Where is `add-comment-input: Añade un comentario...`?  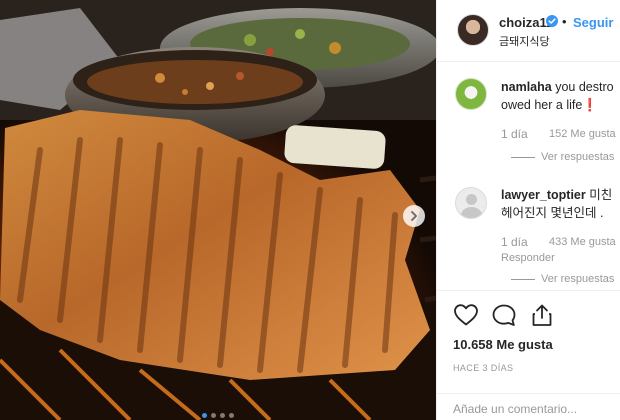
add-comment-input: Añade un comentario... is located at coordinates (528, 406).